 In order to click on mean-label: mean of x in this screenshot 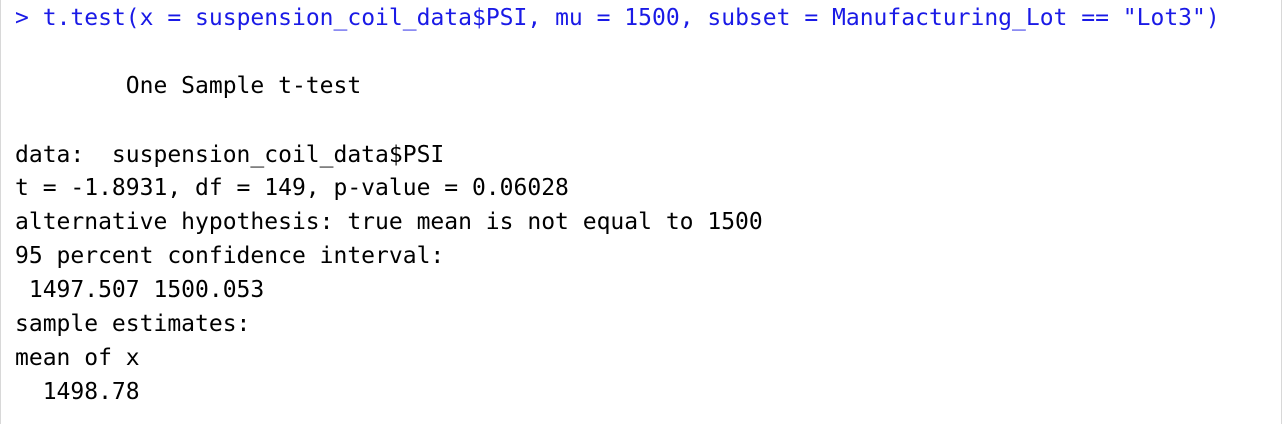, I will do `click(77, 358)`.